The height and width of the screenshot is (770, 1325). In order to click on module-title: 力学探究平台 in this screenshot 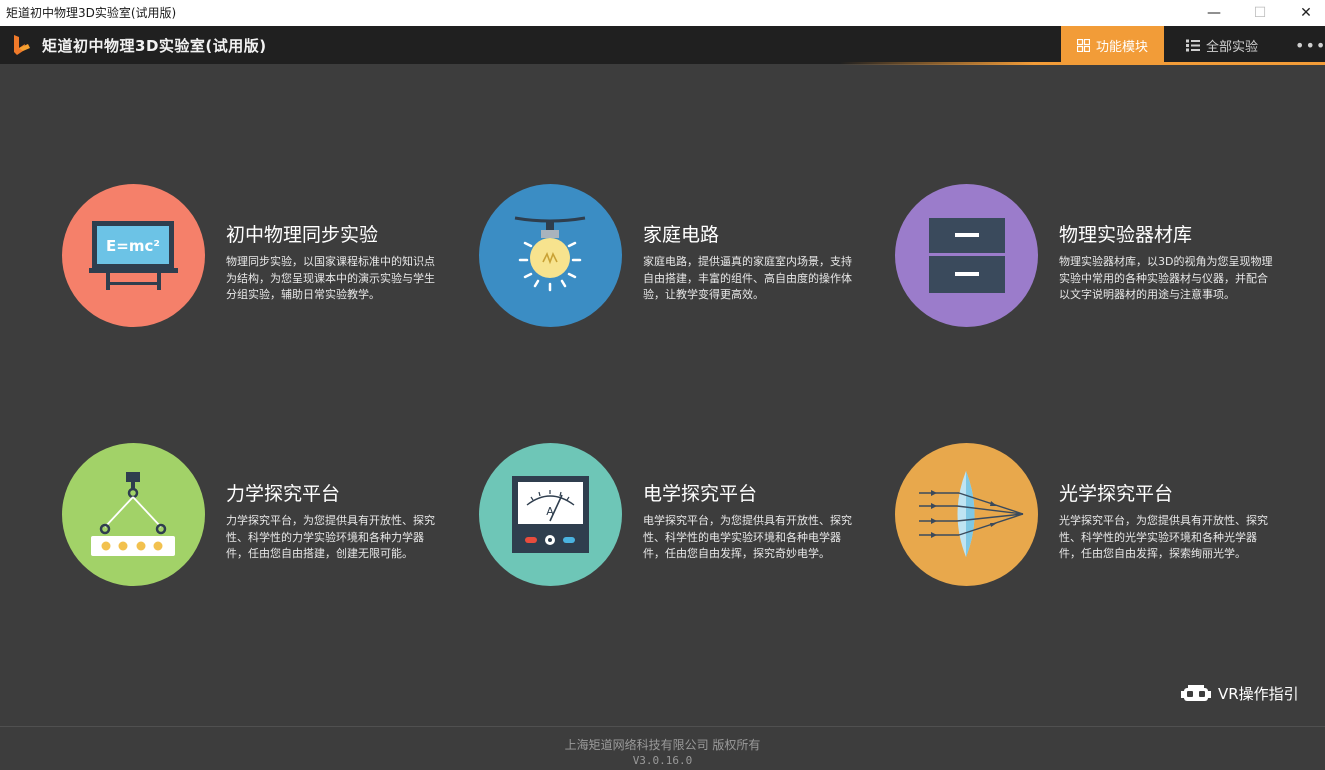, I will do `click(283, 494)`.